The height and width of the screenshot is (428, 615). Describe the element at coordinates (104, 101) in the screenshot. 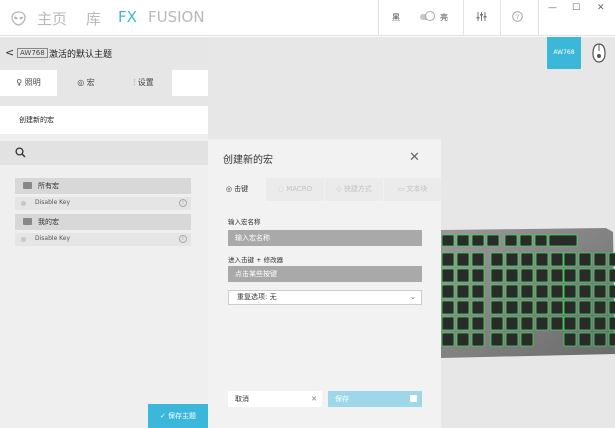

I see `tab-panel-top` at that location.